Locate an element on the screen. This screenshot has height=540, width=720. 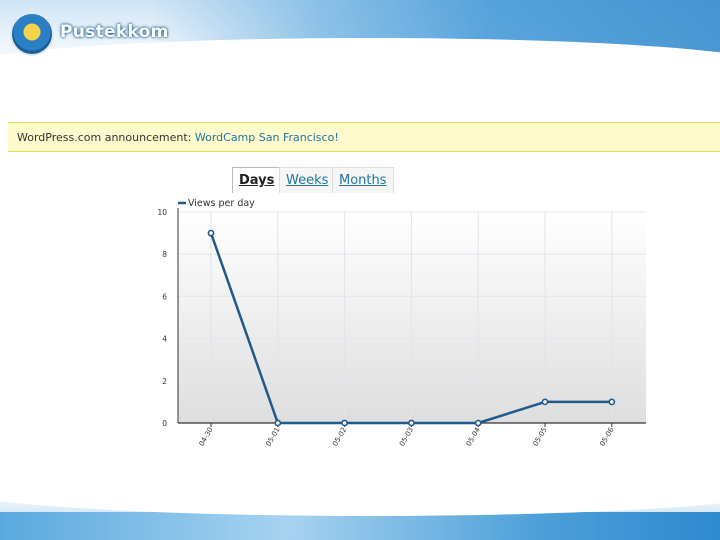
y-tick-label: 0 is located at coordinates (164, 423).